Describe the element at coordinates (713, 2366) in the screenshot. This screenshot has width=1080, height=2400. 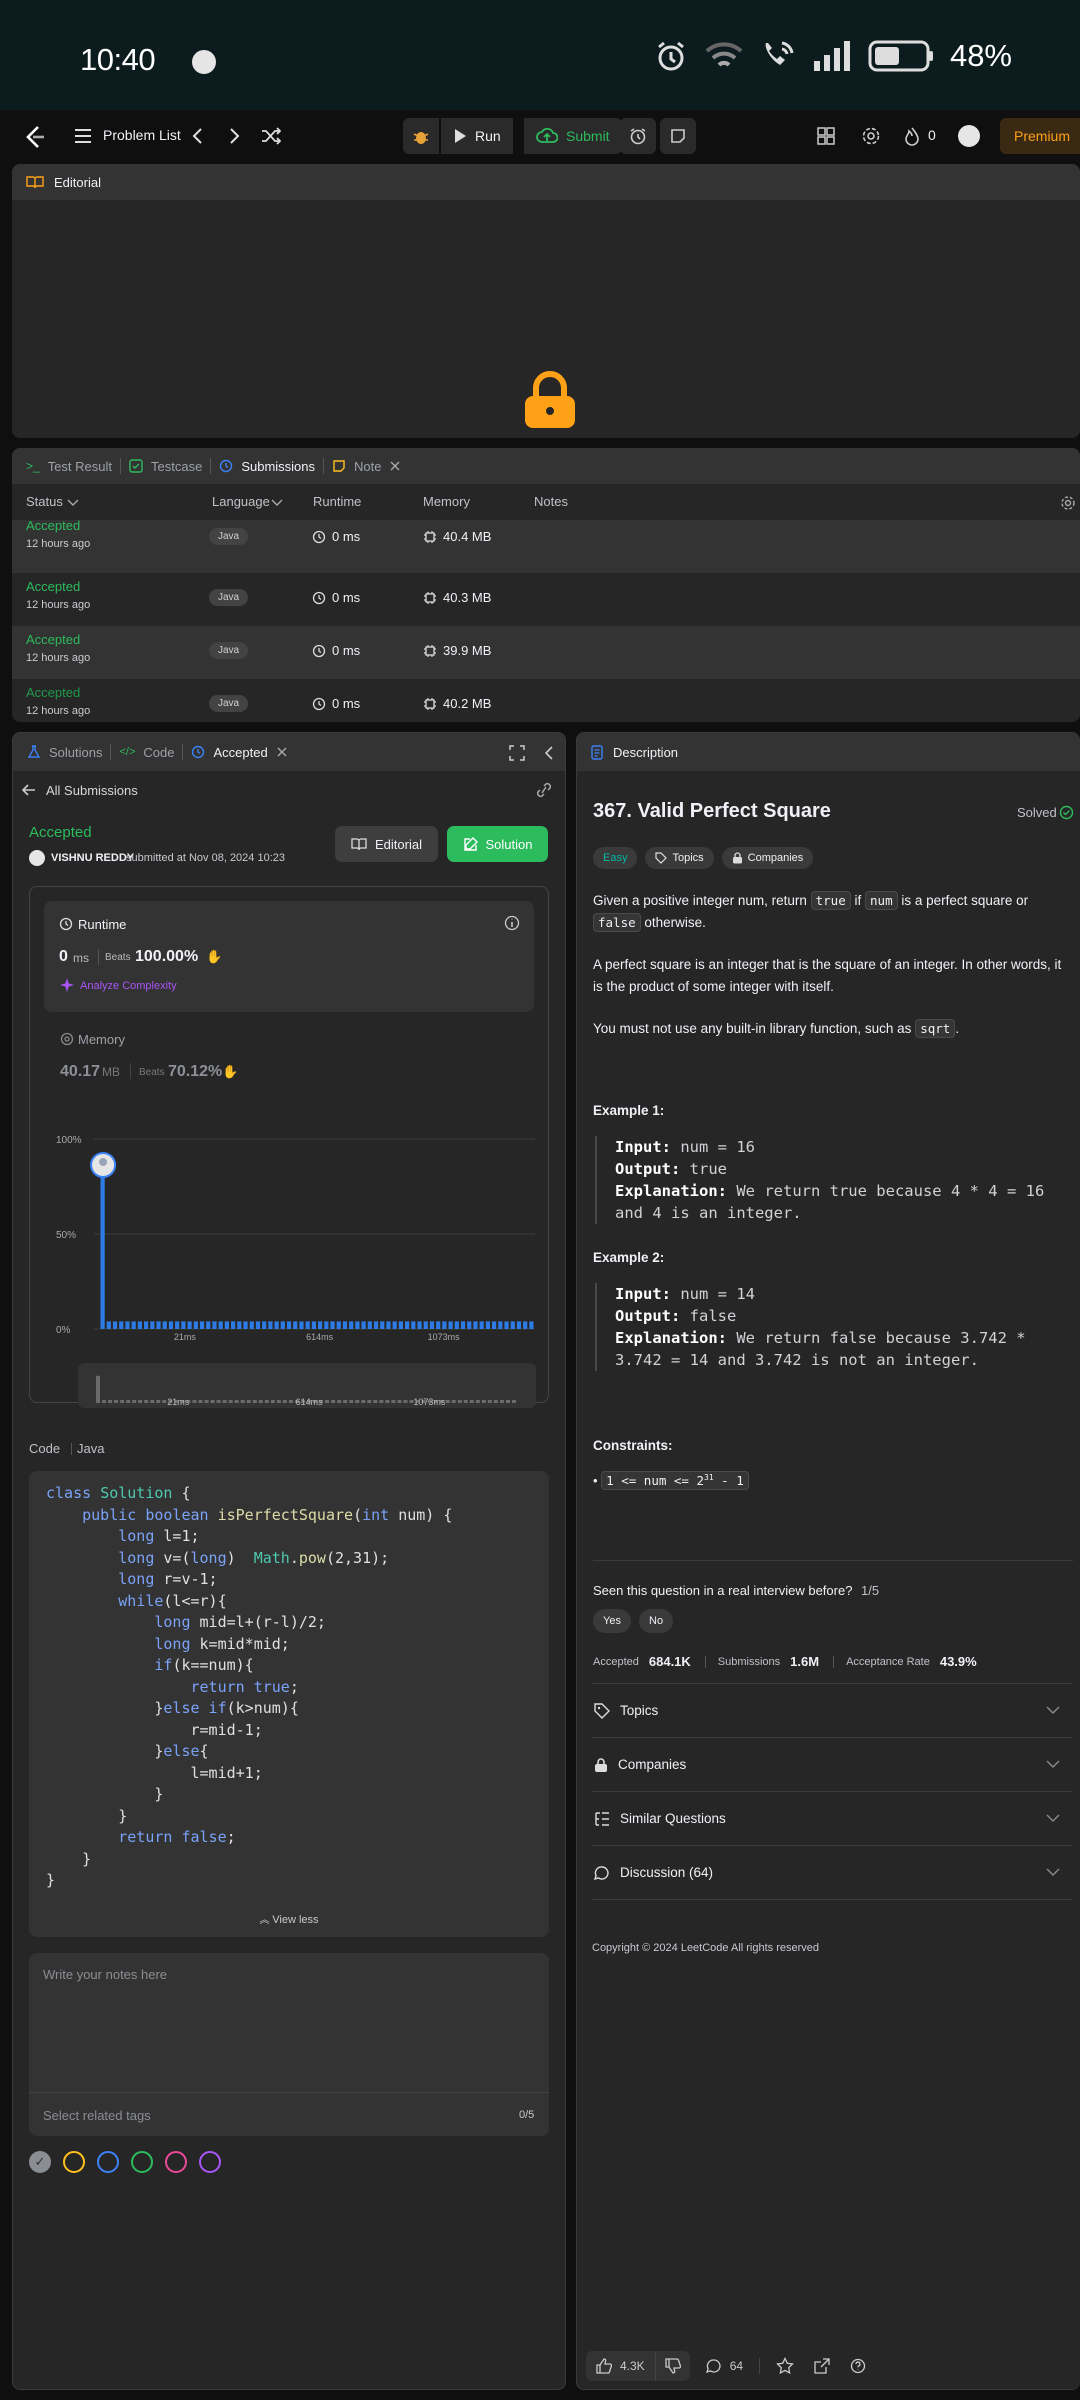
I see `comment-icon` at that location.